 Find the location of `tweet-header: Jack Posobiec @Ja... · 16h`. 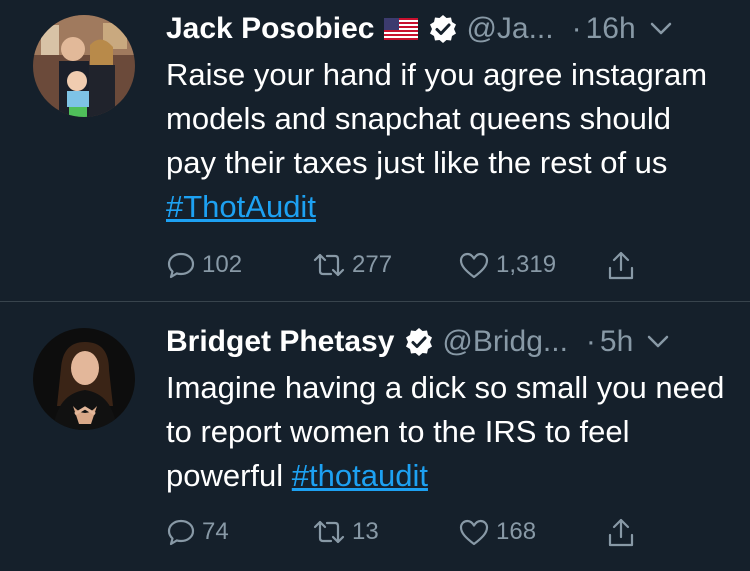

tweet-header: Jack Posobiec @Ja... · 16h is located at coordinates (448, 29).